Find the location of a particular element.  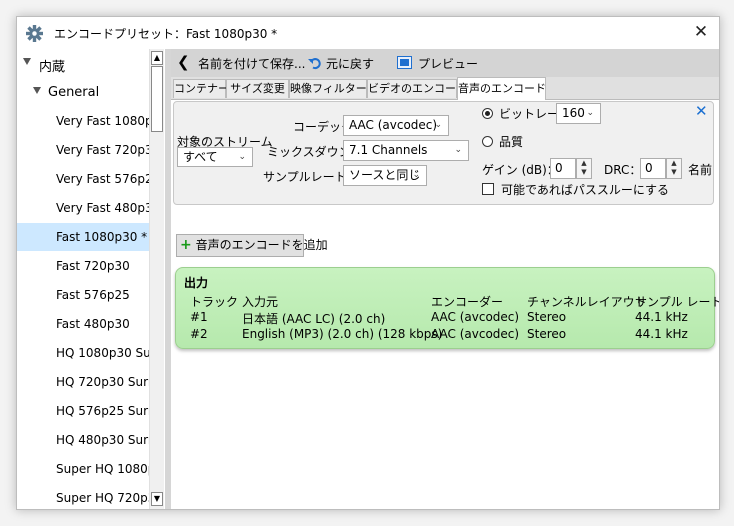

bitrate-dropdown: 160 ⌄ is located at coordinates (578, 113).